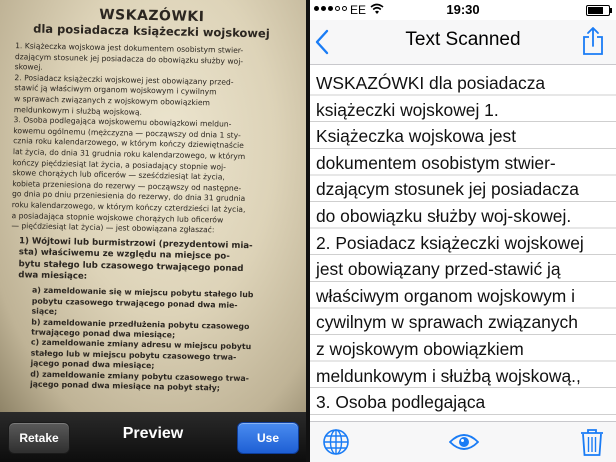 Image resolution: width=616 pixels, height=462 pixels. Describe the element at coordinates (599, 10) in the screenshot. I see `battery-icon` at that location.